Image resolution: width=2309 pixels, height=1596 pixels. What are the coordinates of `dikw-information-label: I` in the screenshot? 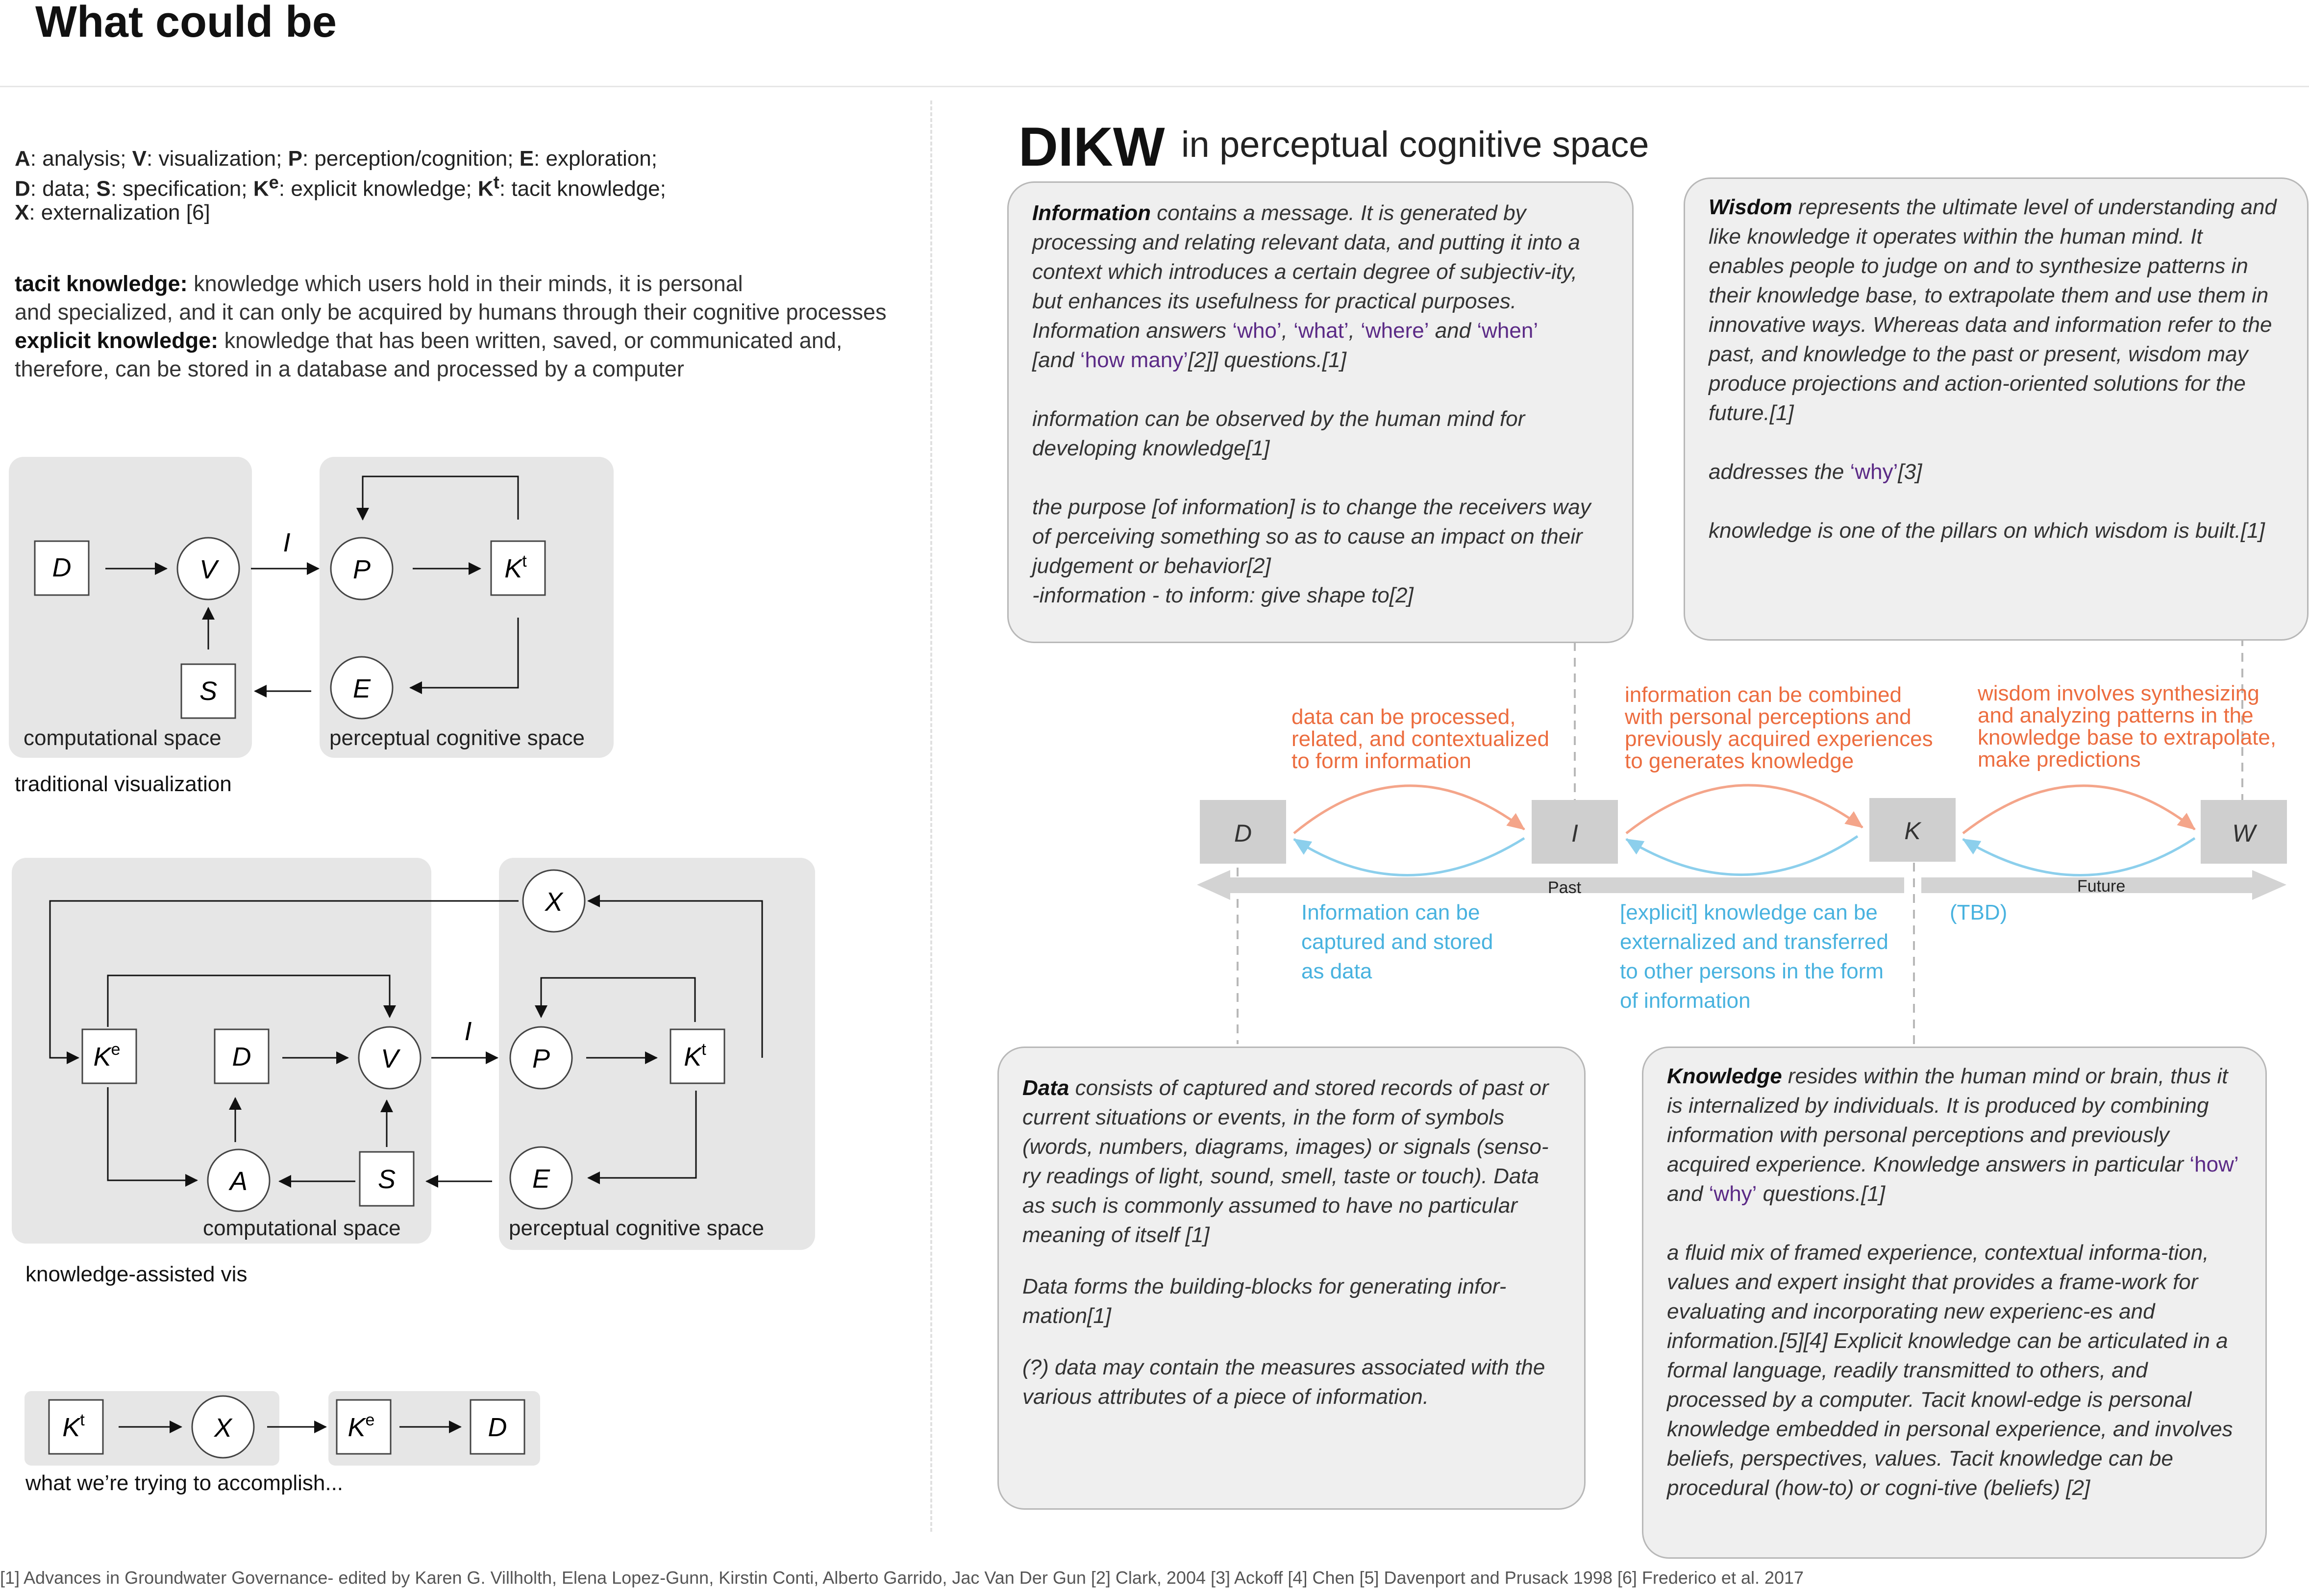 It's located at (1574, 833).